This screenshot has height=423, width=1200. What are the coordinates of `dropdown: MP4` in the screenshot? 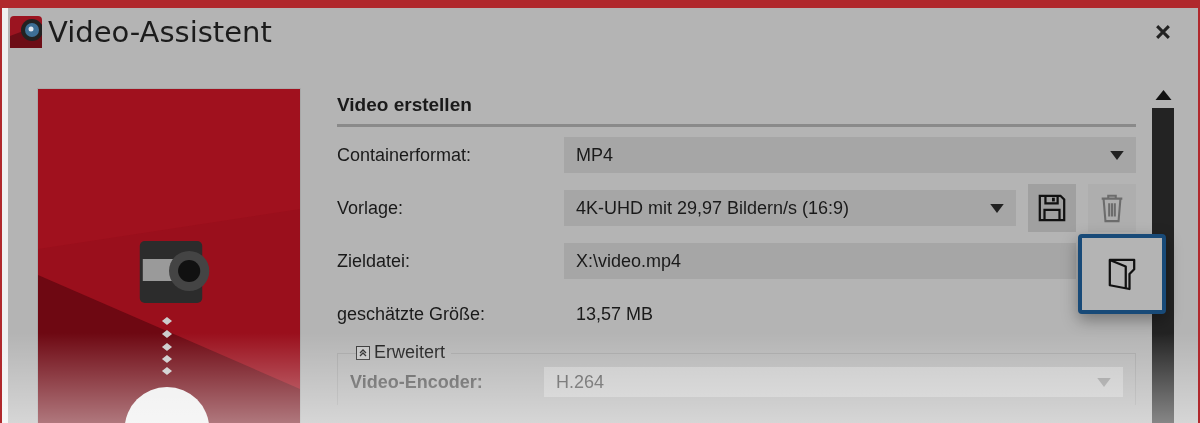 It's located at (850, 155).